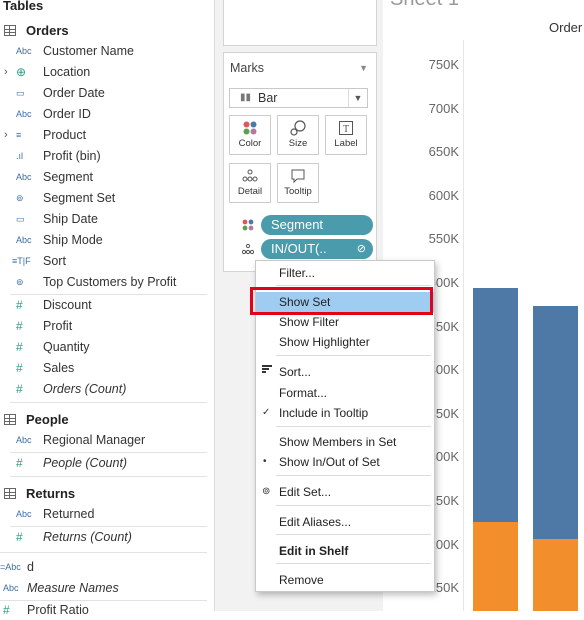 The width and height of the screenshot is (584, 620). I want to click on field-ship-date: ▭ Ship Date, so click(105, 219).